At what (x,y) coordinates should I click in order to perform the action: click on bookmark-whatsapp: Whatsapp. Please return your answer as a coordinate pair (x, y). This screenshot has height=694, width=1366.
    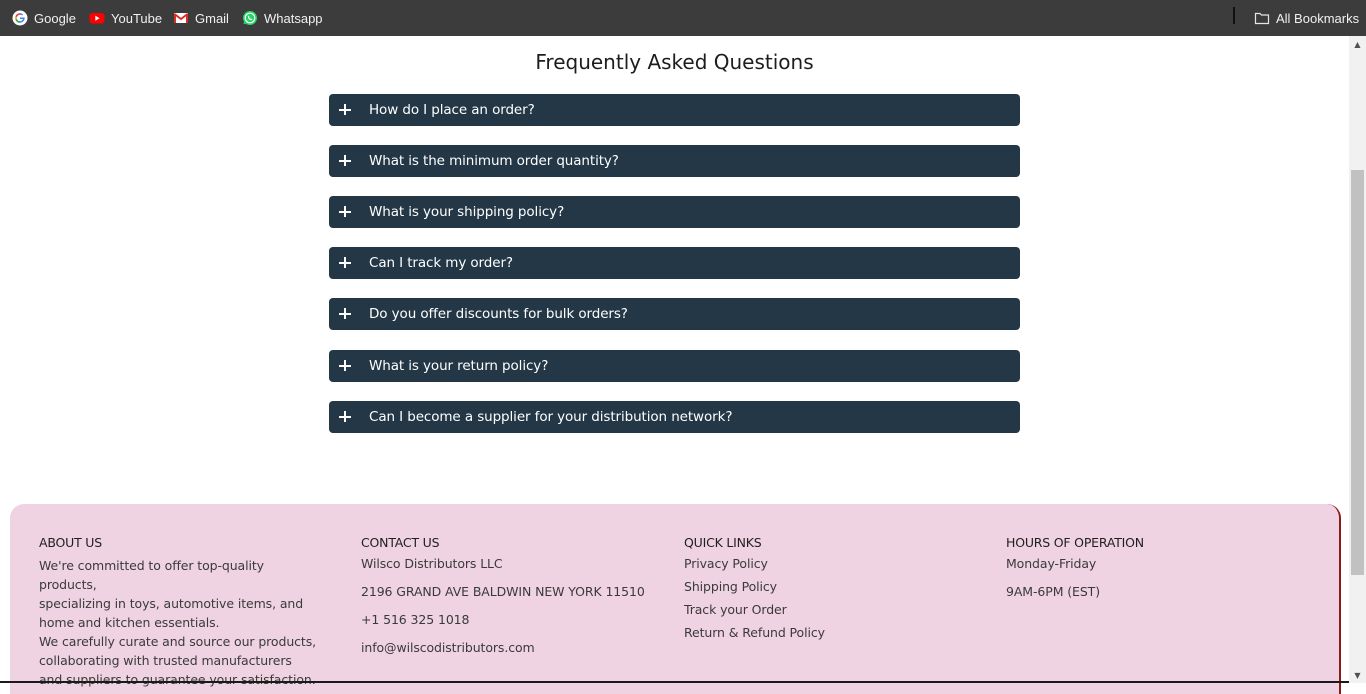
    Looking at the image, I should click on (282, 18).